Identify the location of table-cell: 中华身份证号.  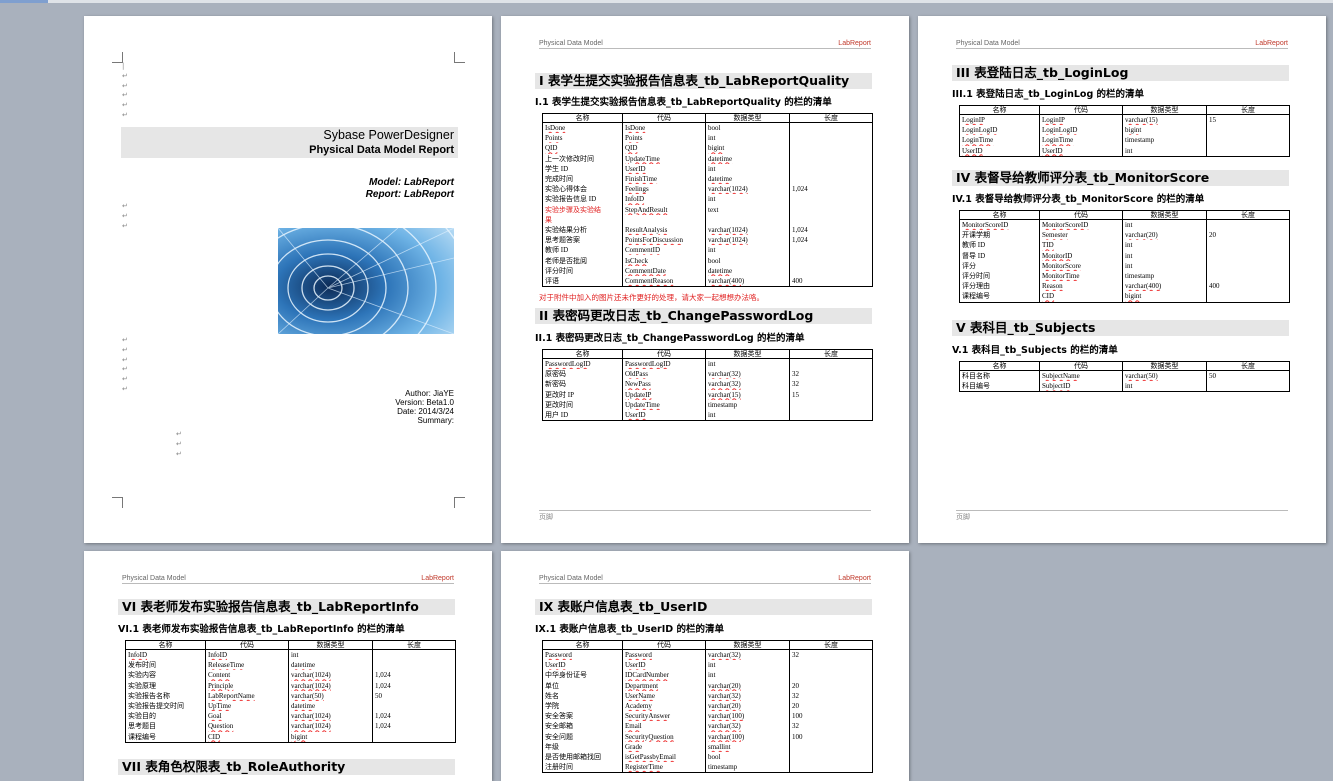
(582, 675).